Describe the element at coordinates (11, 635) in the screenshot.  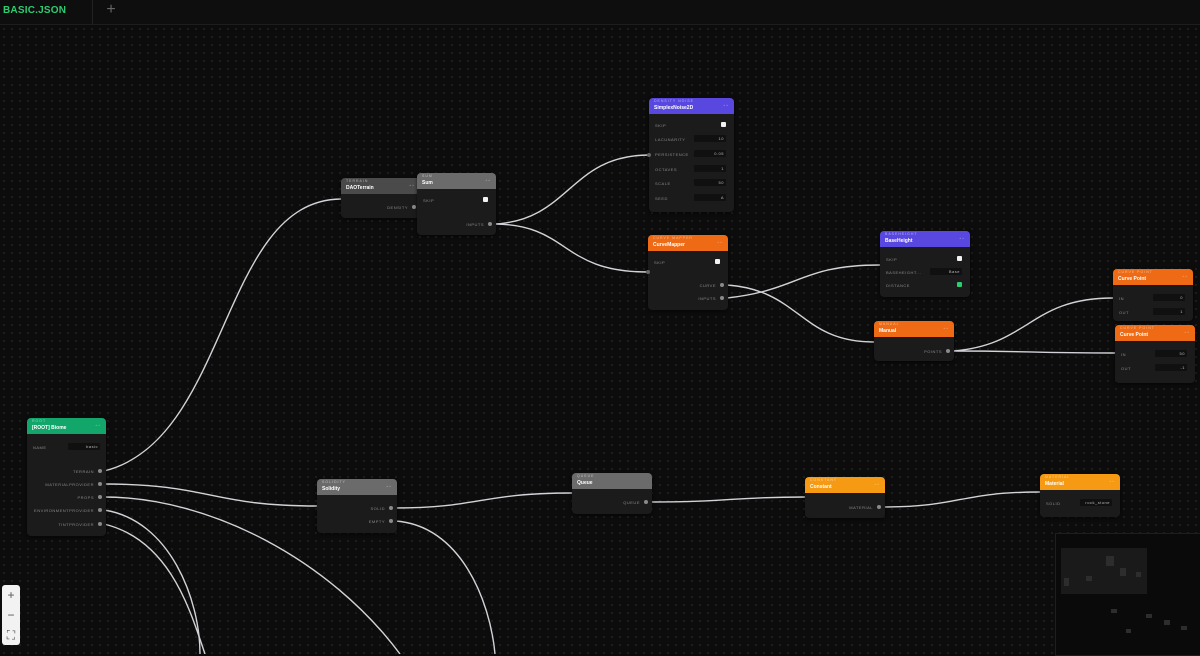
I see `fit-view-button: ⛶` at that location.